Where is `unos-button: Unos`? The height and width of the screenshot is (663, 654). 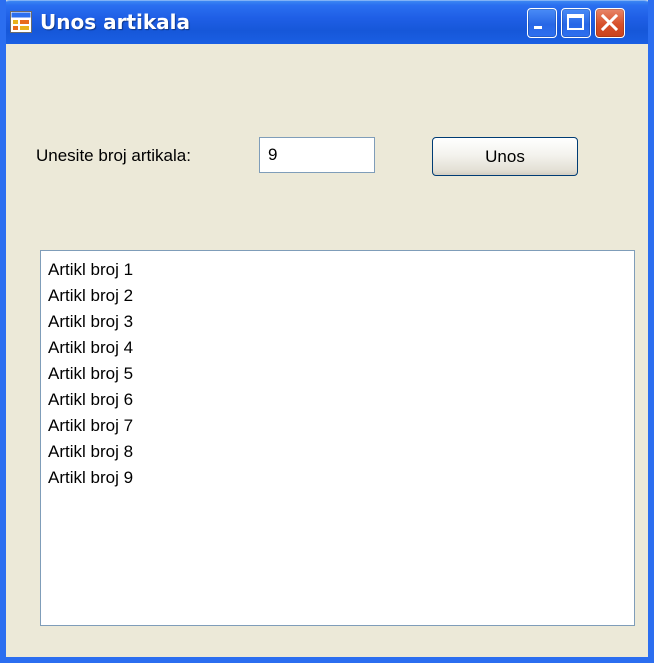
unos-button: Unos is located at coordinates (505, 156).